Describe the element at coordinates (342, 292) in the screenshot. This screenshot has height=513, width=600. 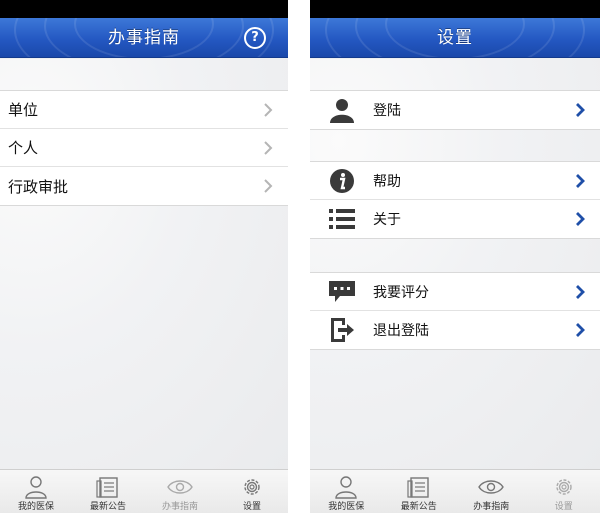
I see `comment-icon` at that location.